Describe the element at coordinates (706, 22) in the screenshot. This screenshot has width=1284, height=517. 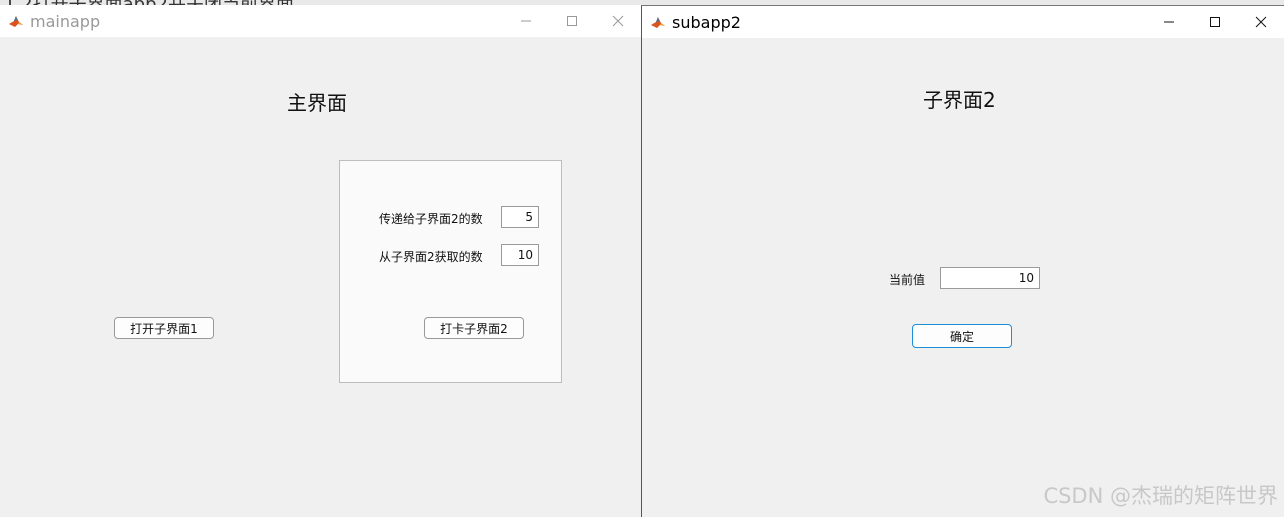
I see `window-title: subapp2` at that location.